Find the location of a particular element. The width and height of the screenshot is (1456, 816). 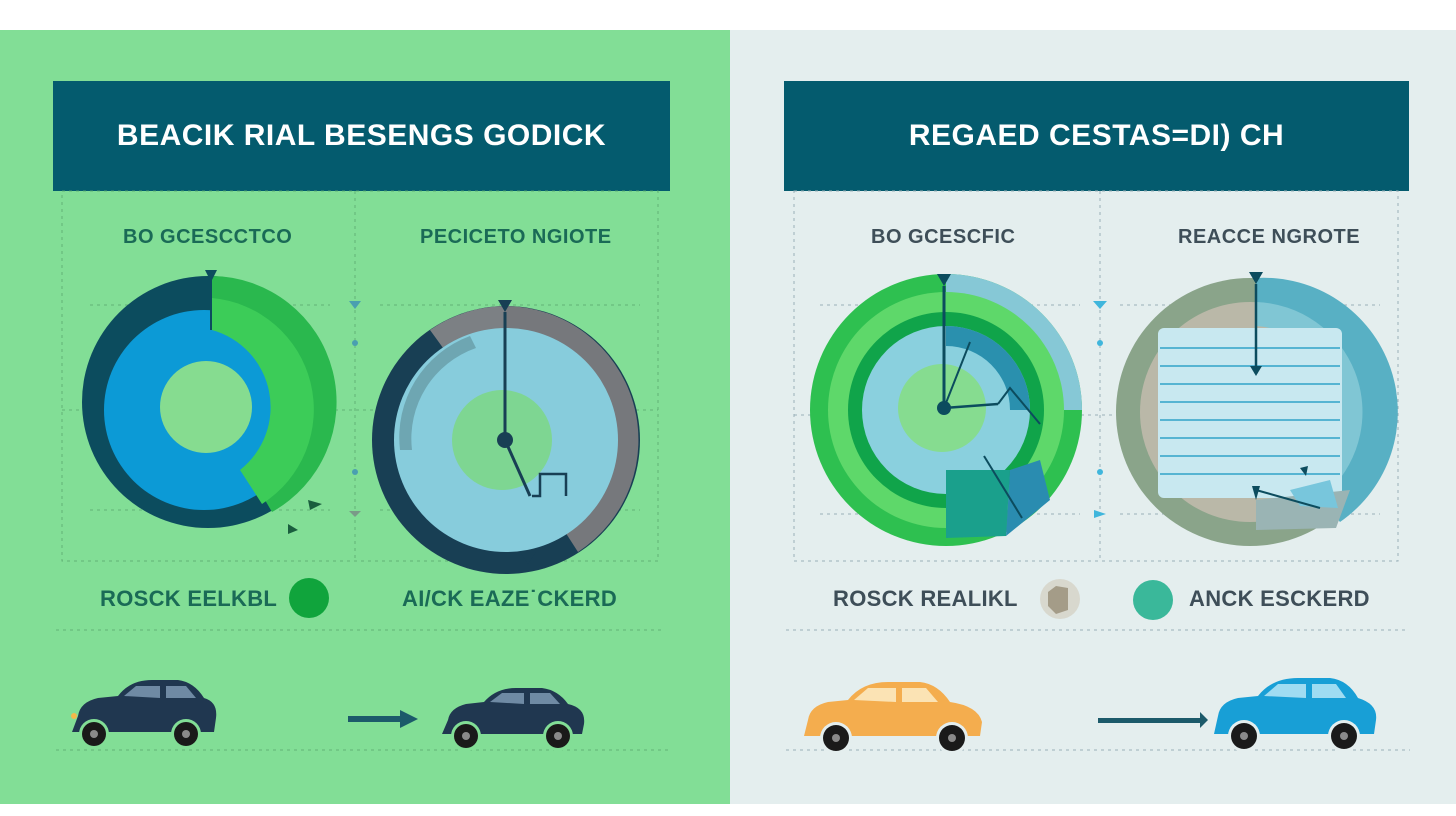

right-arrow-icon is located at coordinates (1153, 720).